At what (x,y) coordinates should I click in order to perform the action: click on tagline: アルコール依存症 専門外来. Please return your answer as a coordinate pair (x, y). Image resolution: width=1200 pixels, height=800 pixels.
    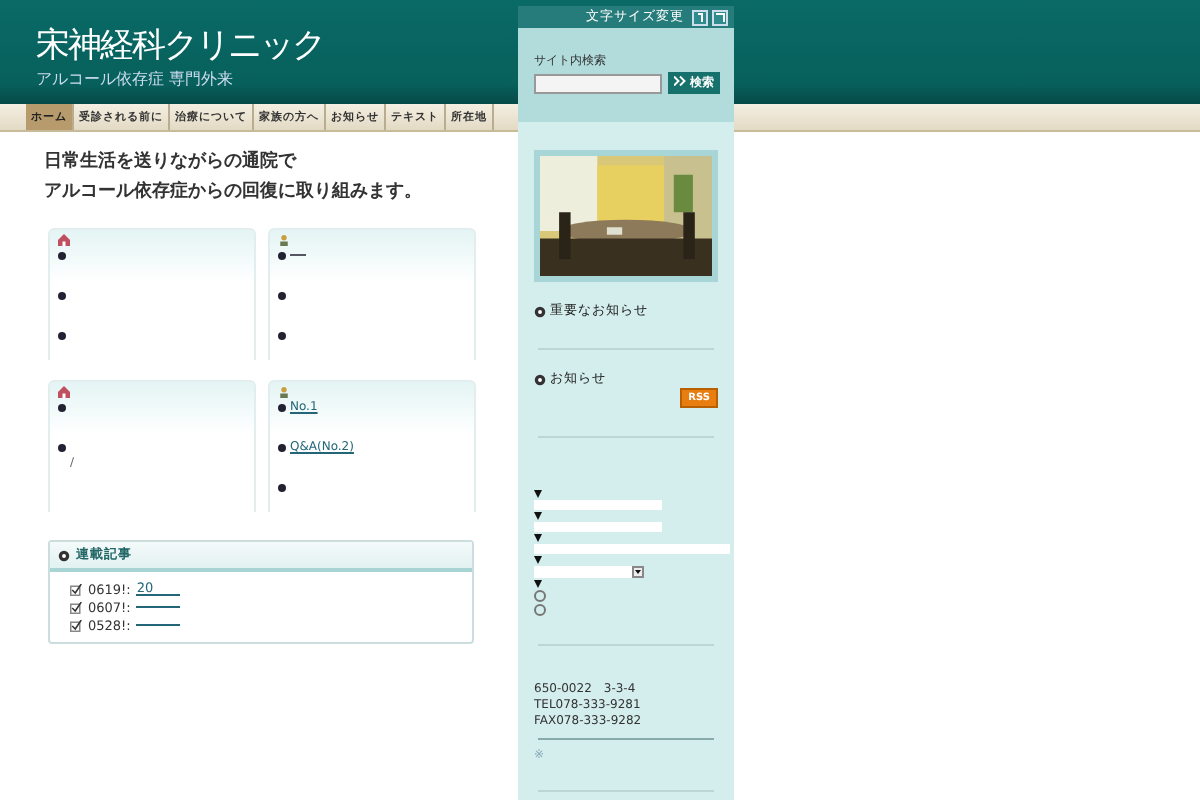
    Looking at the image, I should click on (136, 79).